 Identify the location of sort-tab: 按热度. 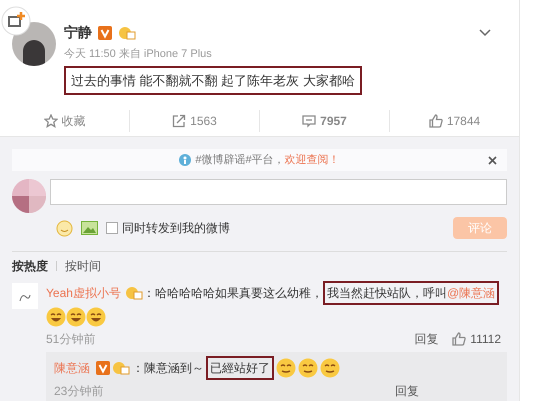
(30, 266).